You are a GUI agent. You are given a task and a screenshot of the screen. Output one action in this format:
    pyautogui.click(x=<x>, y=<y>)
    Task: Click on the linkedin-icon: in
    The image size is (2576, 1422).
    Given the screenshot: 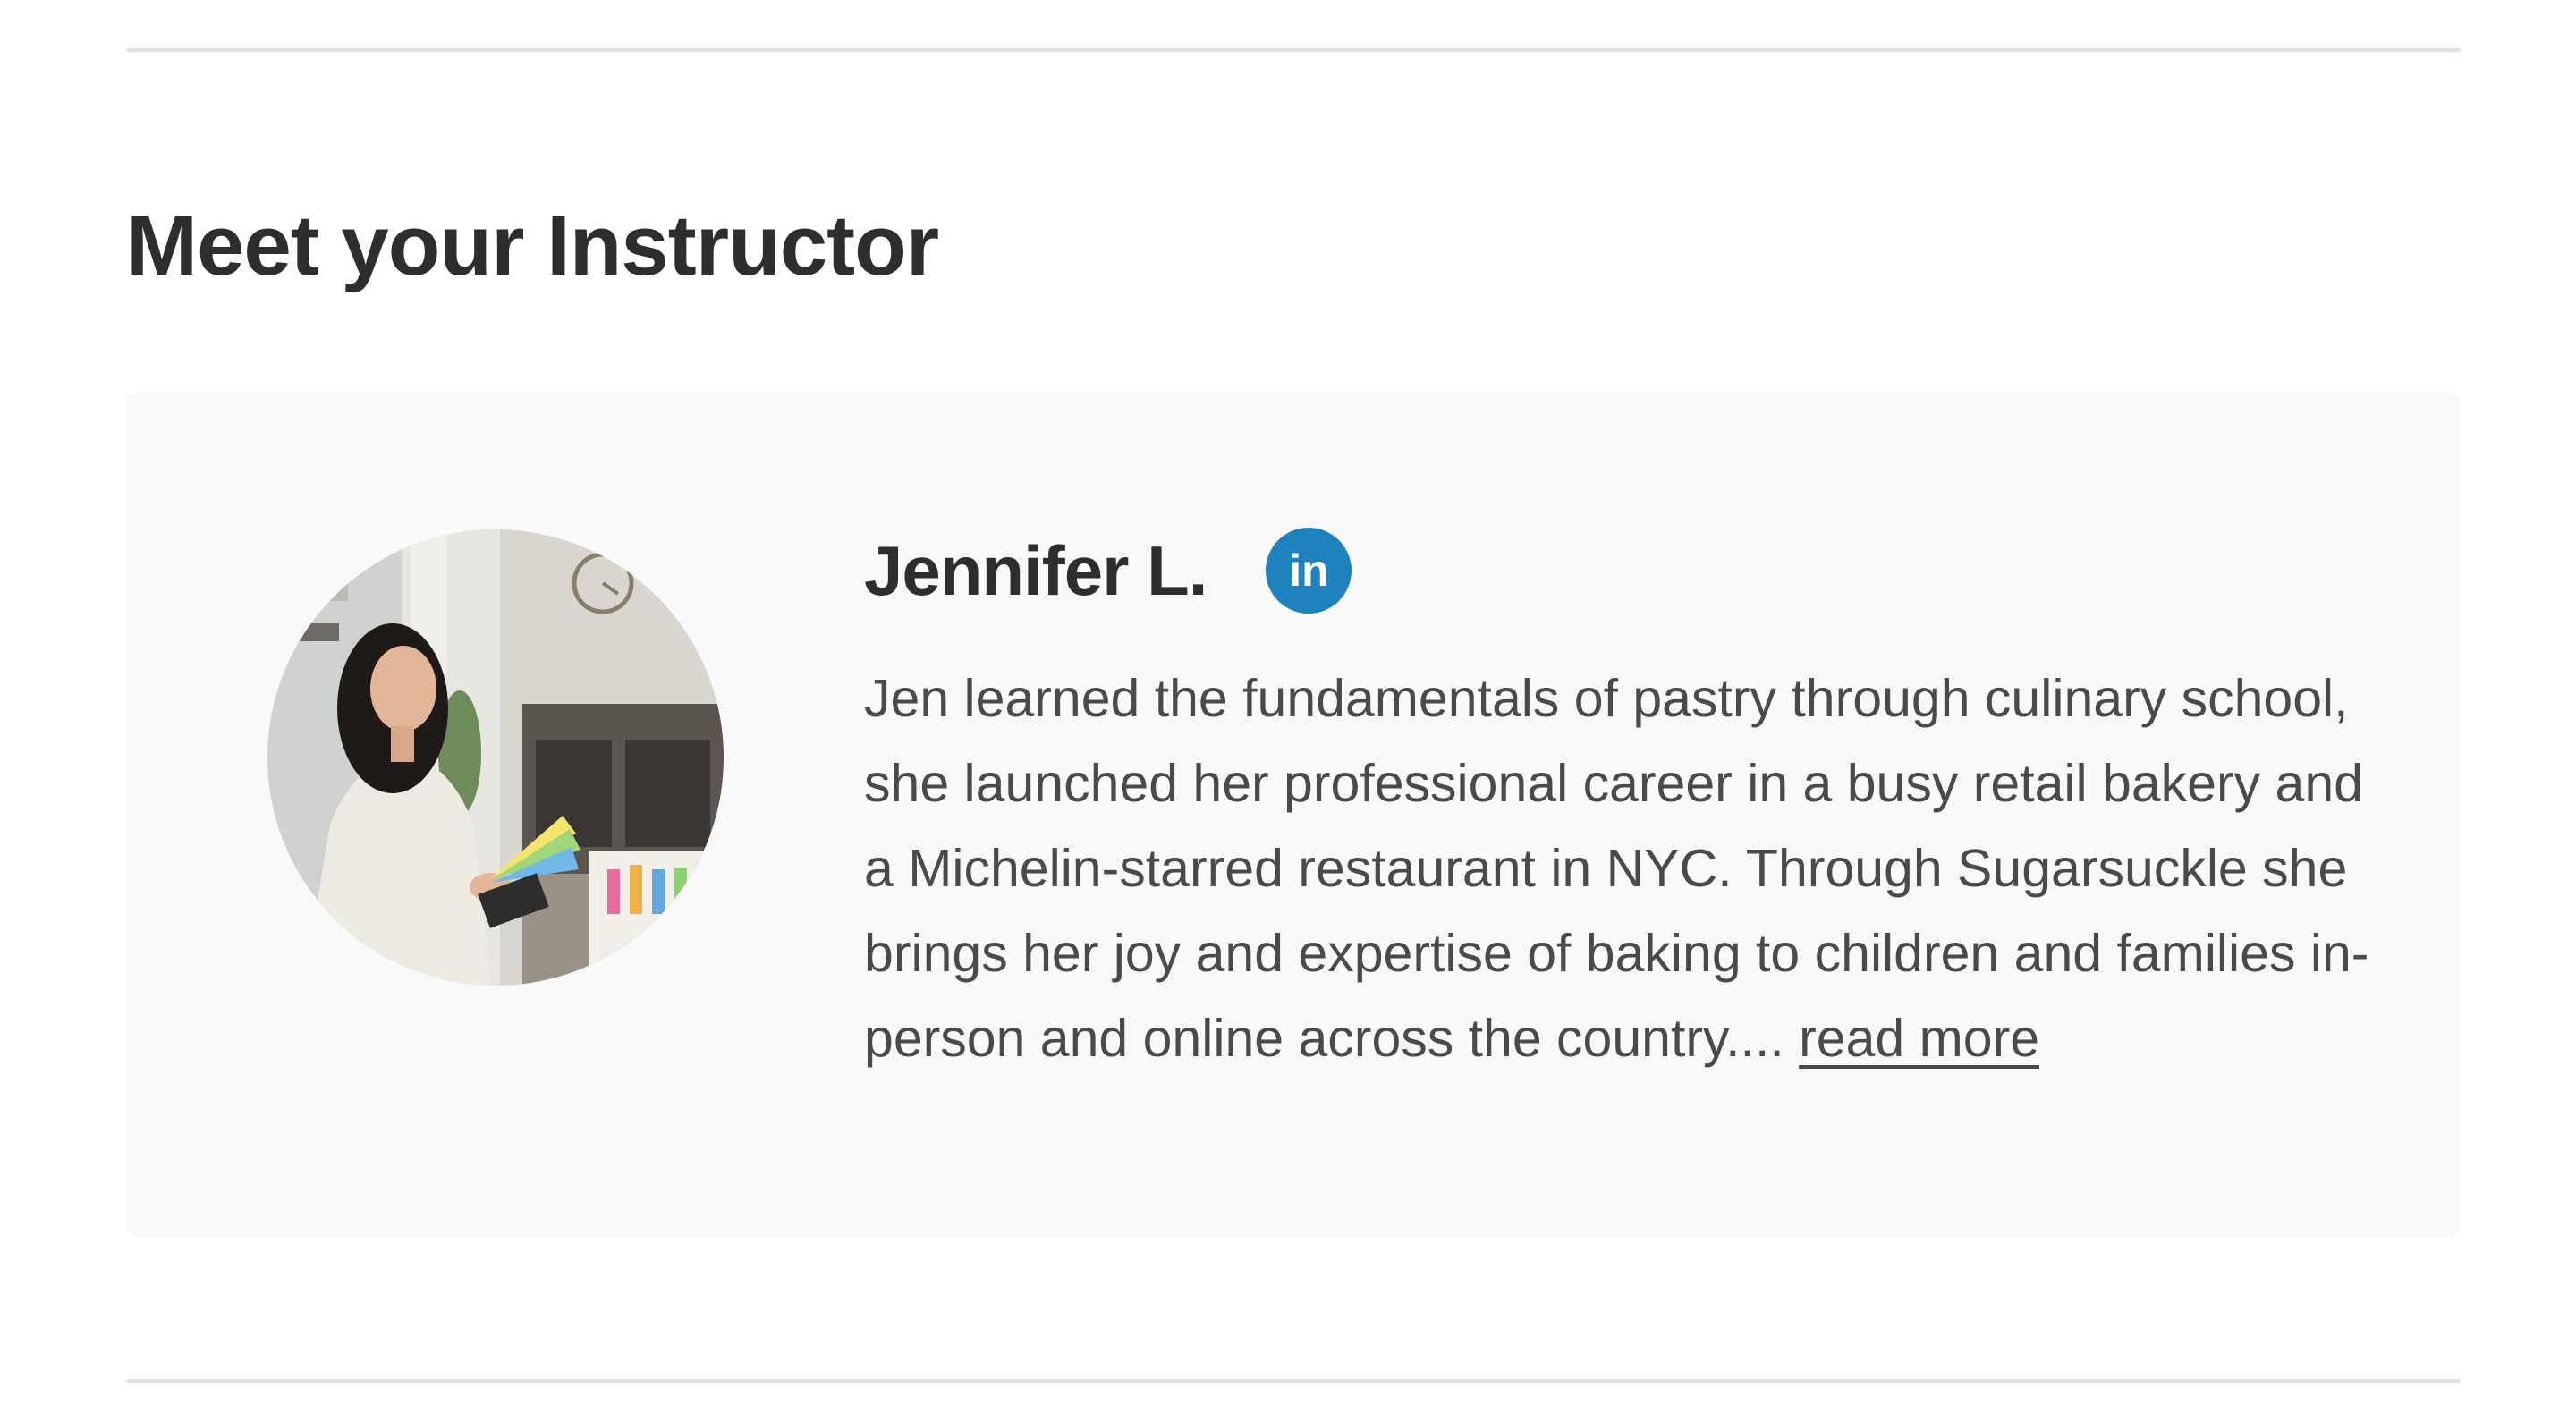 What is the action you would take?
    pyautogui.click(x=1309, y=571)
    